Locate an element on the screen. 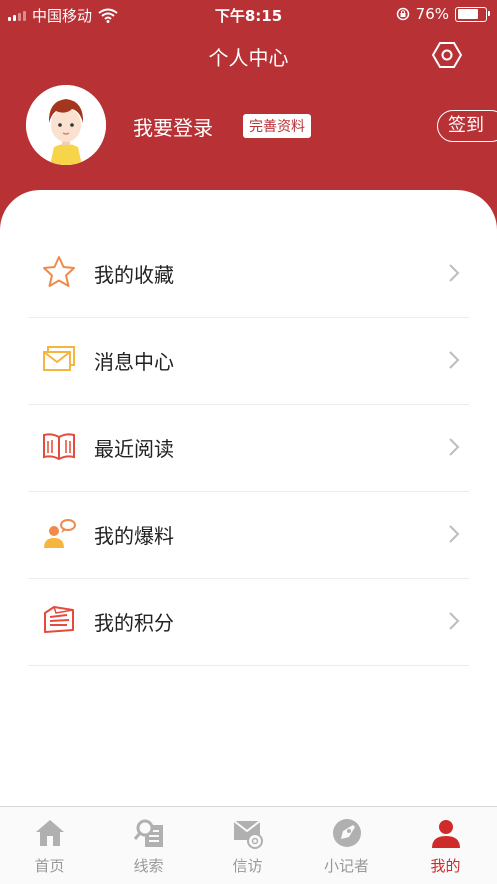  status-bar: 中国移动 下午8:15 76% is located at coordinates (248, 15).